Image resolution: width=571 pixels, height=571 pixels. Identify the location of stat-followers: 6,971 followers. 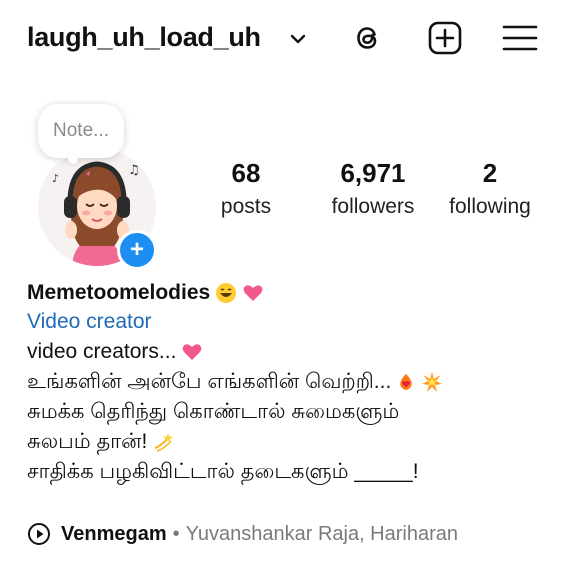
(373, 188).